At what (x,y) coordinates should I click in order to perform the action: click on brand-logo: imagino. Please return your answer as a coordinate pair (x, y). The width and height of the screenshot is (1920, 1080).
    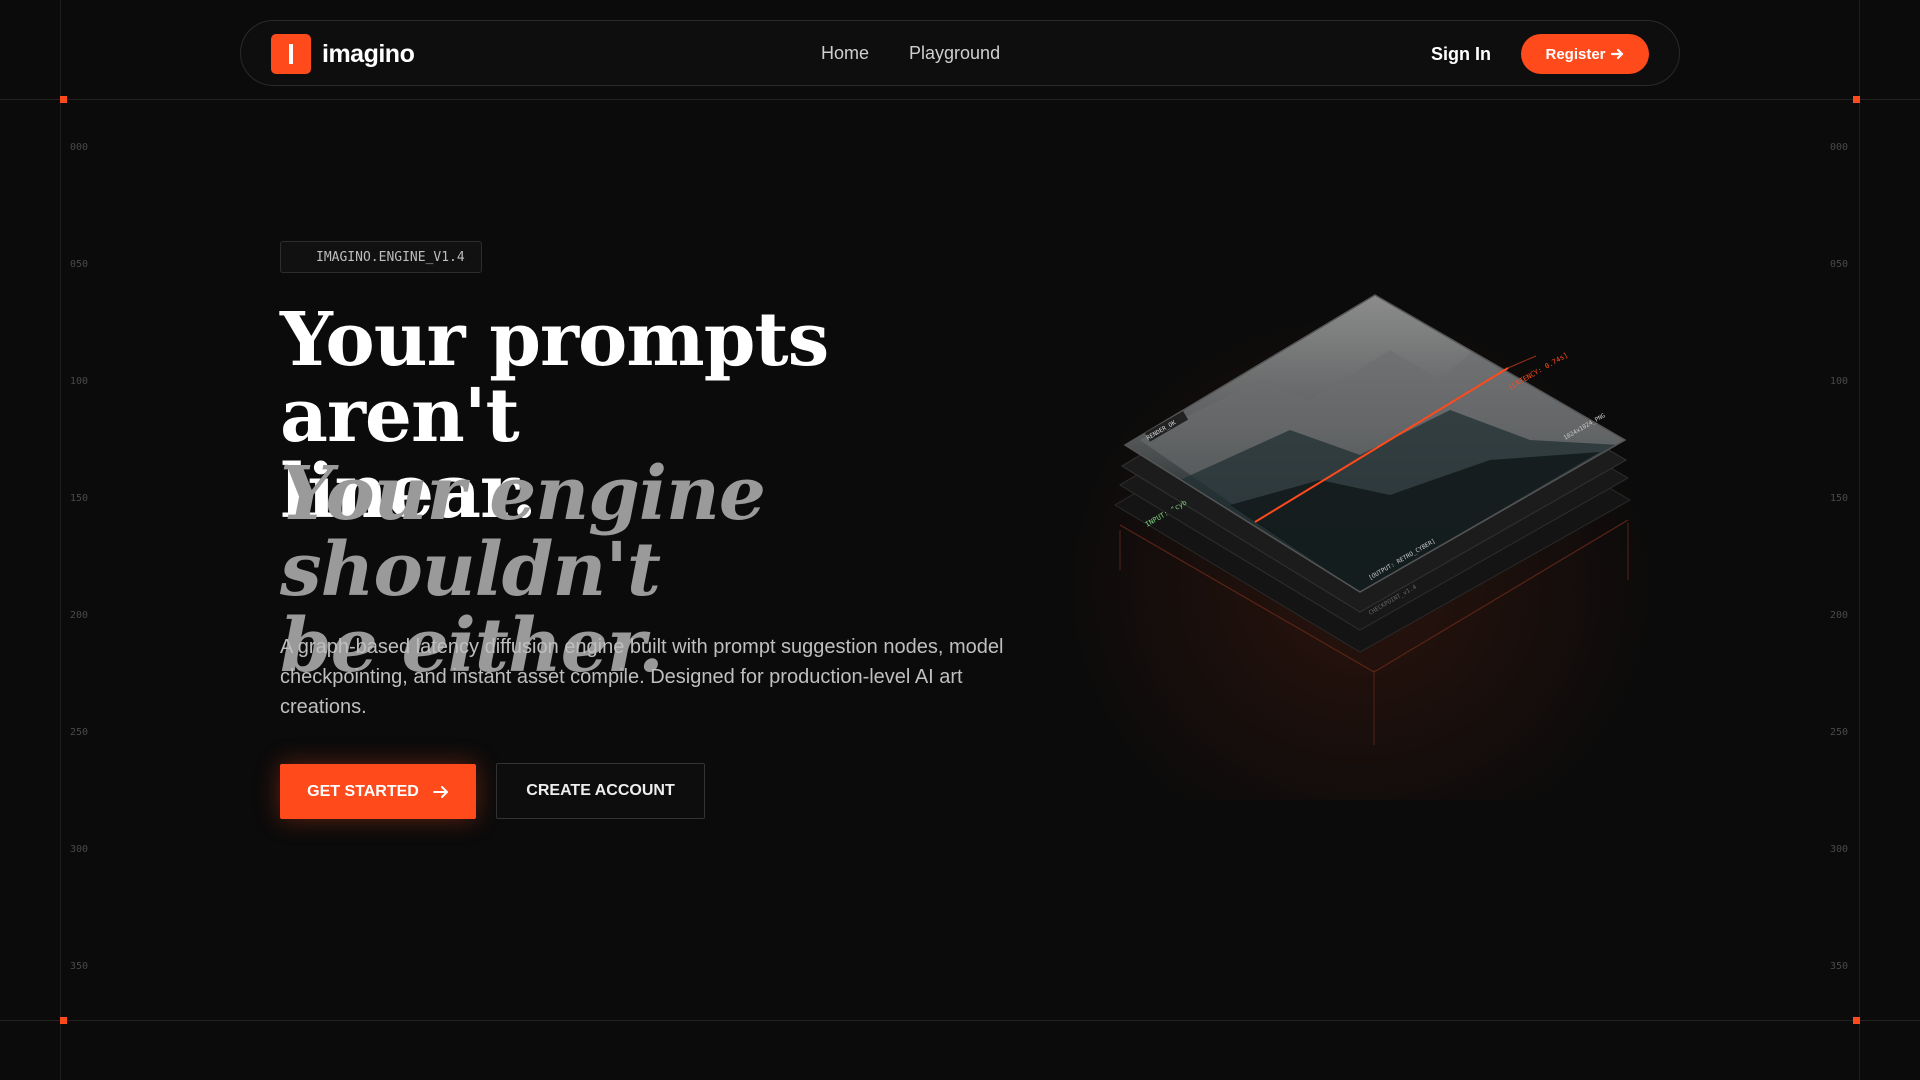
    Looking at the image, I should click on (343, 54).